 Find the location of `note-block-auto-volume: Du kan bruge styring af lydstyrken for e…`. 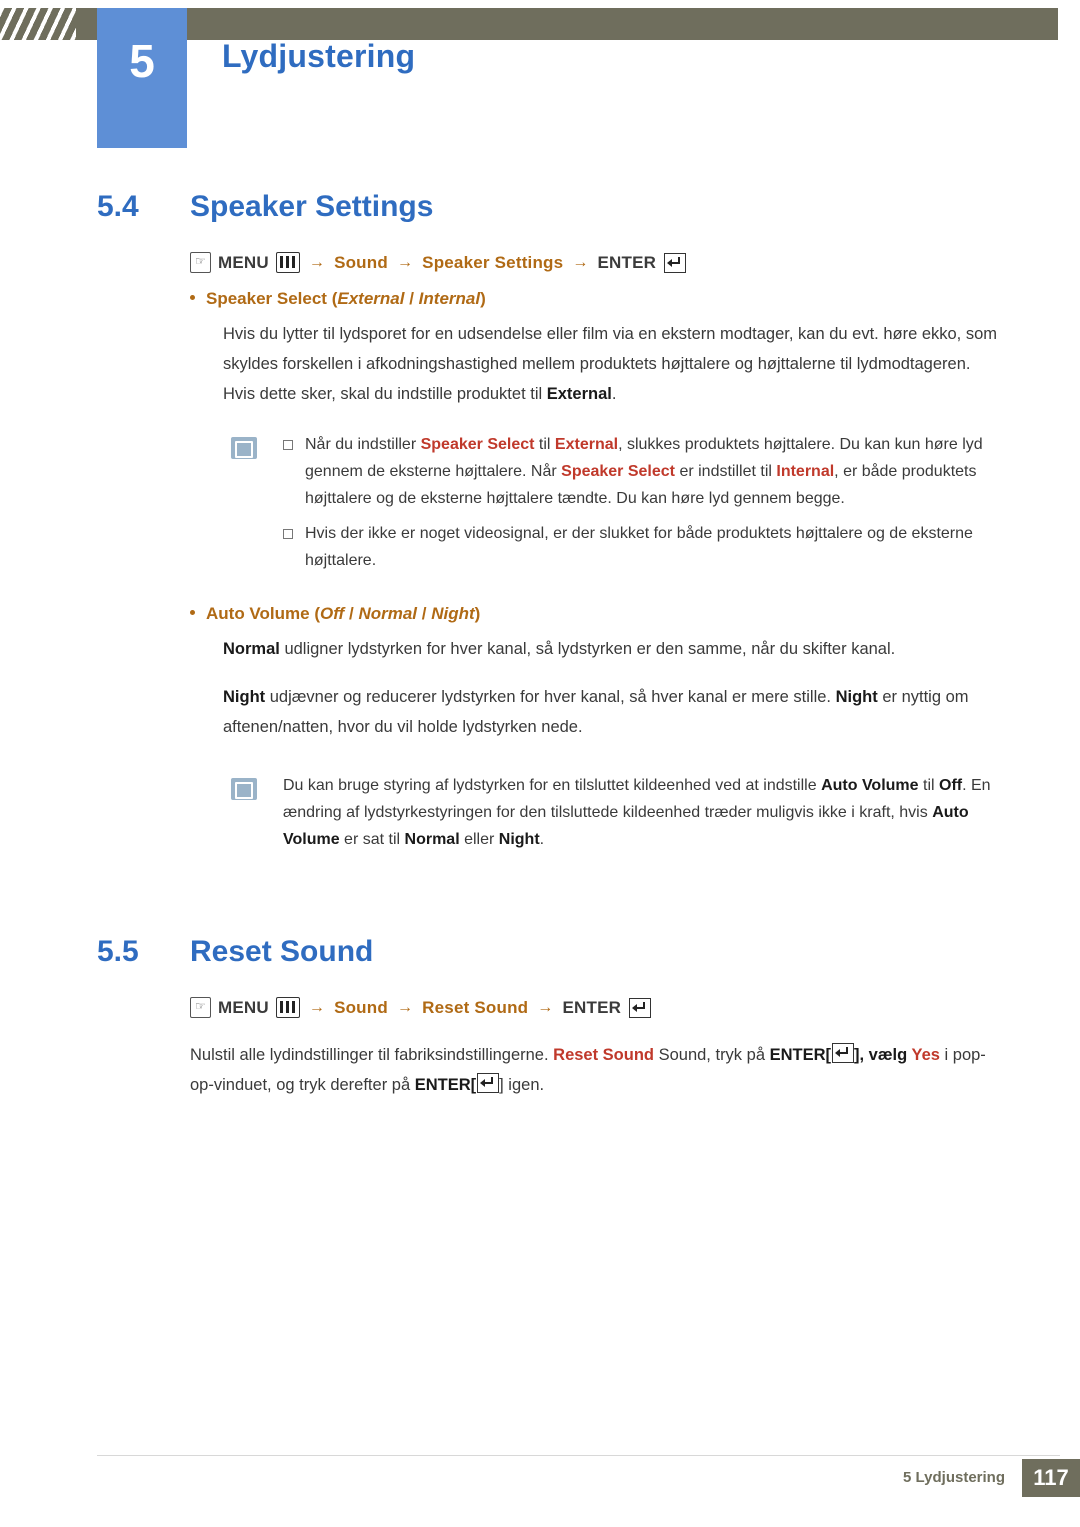

note-block-auto-volume: Du kan bruge styring af lydstyrken for e… is located at coordinates (613, 812).